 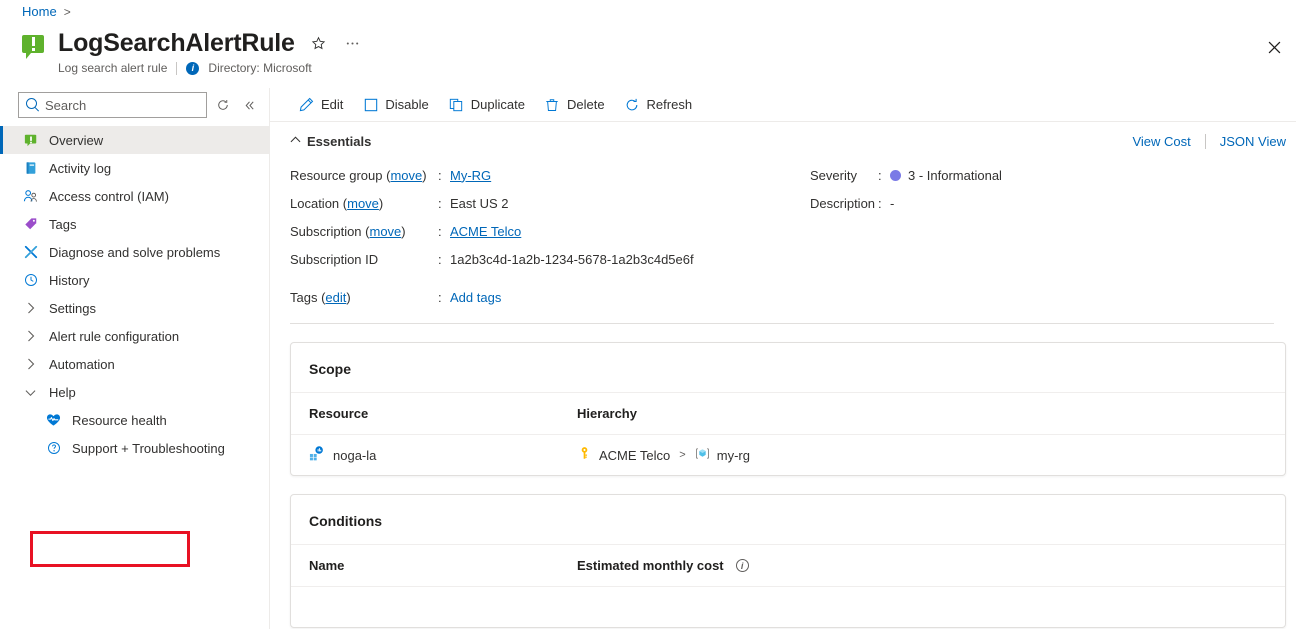 What do you see at coordinates (335, 297) in the screenshot?
I see `edit-tags-link: edit` at bounding box center [335, 297].